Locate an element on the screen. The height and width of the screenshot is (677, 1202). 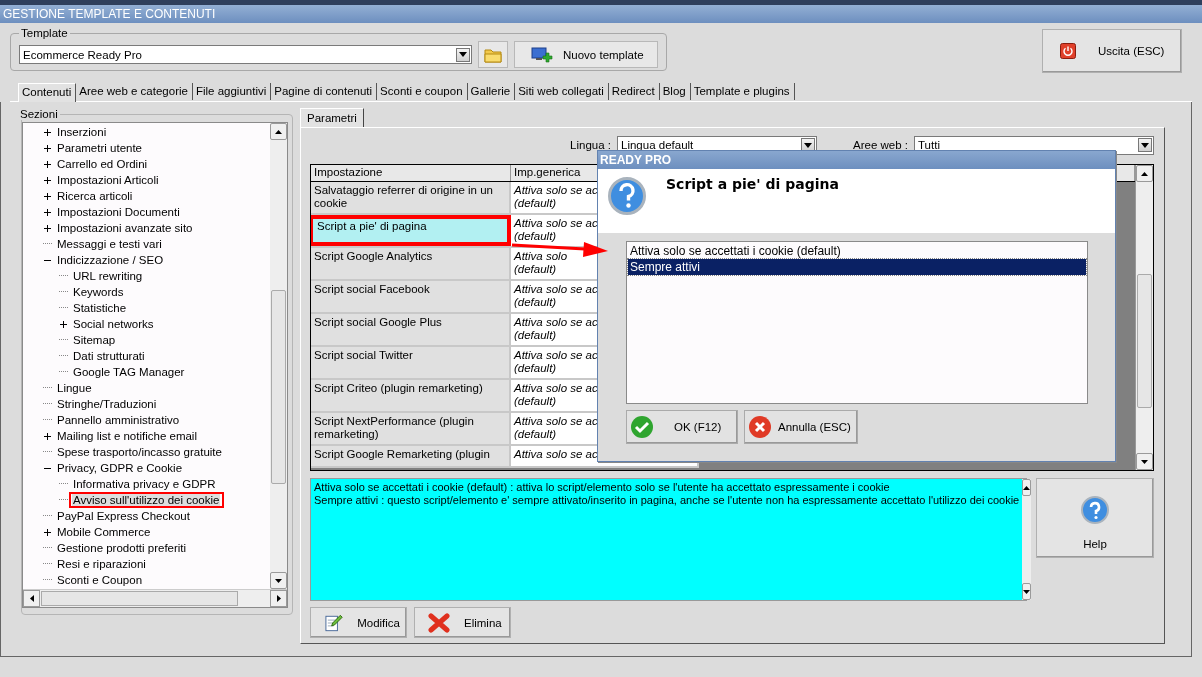
help-button: Help is located at coordinates (1095, 518).